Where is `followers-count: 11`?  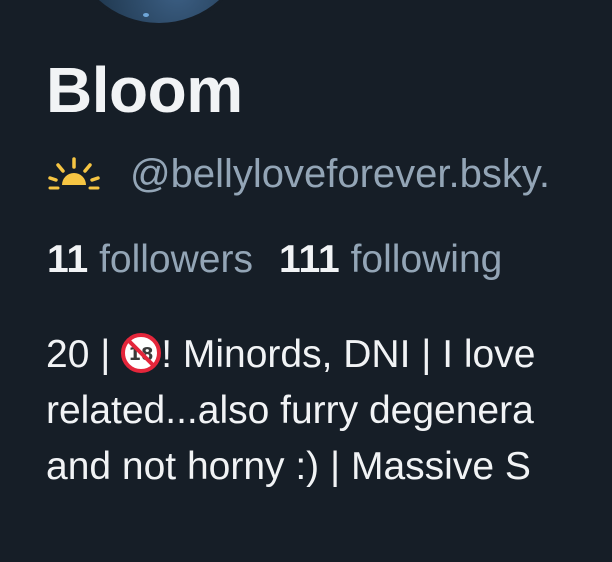 followers-count: 11 is located at coordinates (68, 259).